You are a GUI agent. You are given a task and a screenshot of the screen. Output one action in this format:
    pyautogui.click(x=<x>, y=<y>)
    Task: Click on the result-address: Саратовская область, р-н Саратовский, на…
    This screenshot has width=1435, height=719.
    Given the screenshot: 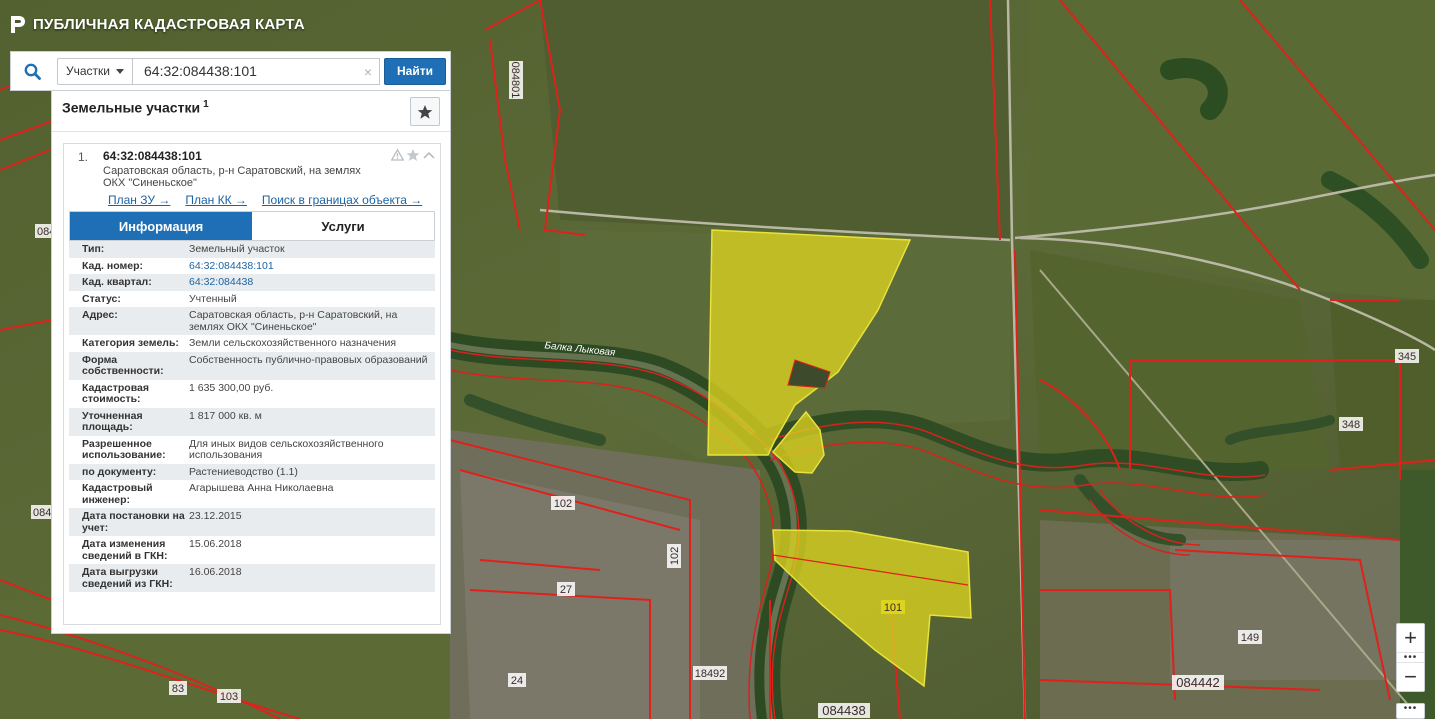 What is the action you would take?
    pyautogui.click(x=232, y=177)
    